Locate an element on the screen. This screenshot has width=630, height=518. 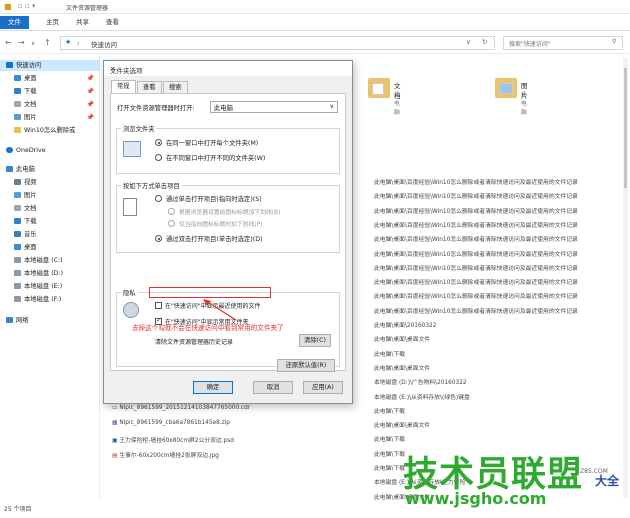
tab-file: 文件 is located at coordinates (14, 22).